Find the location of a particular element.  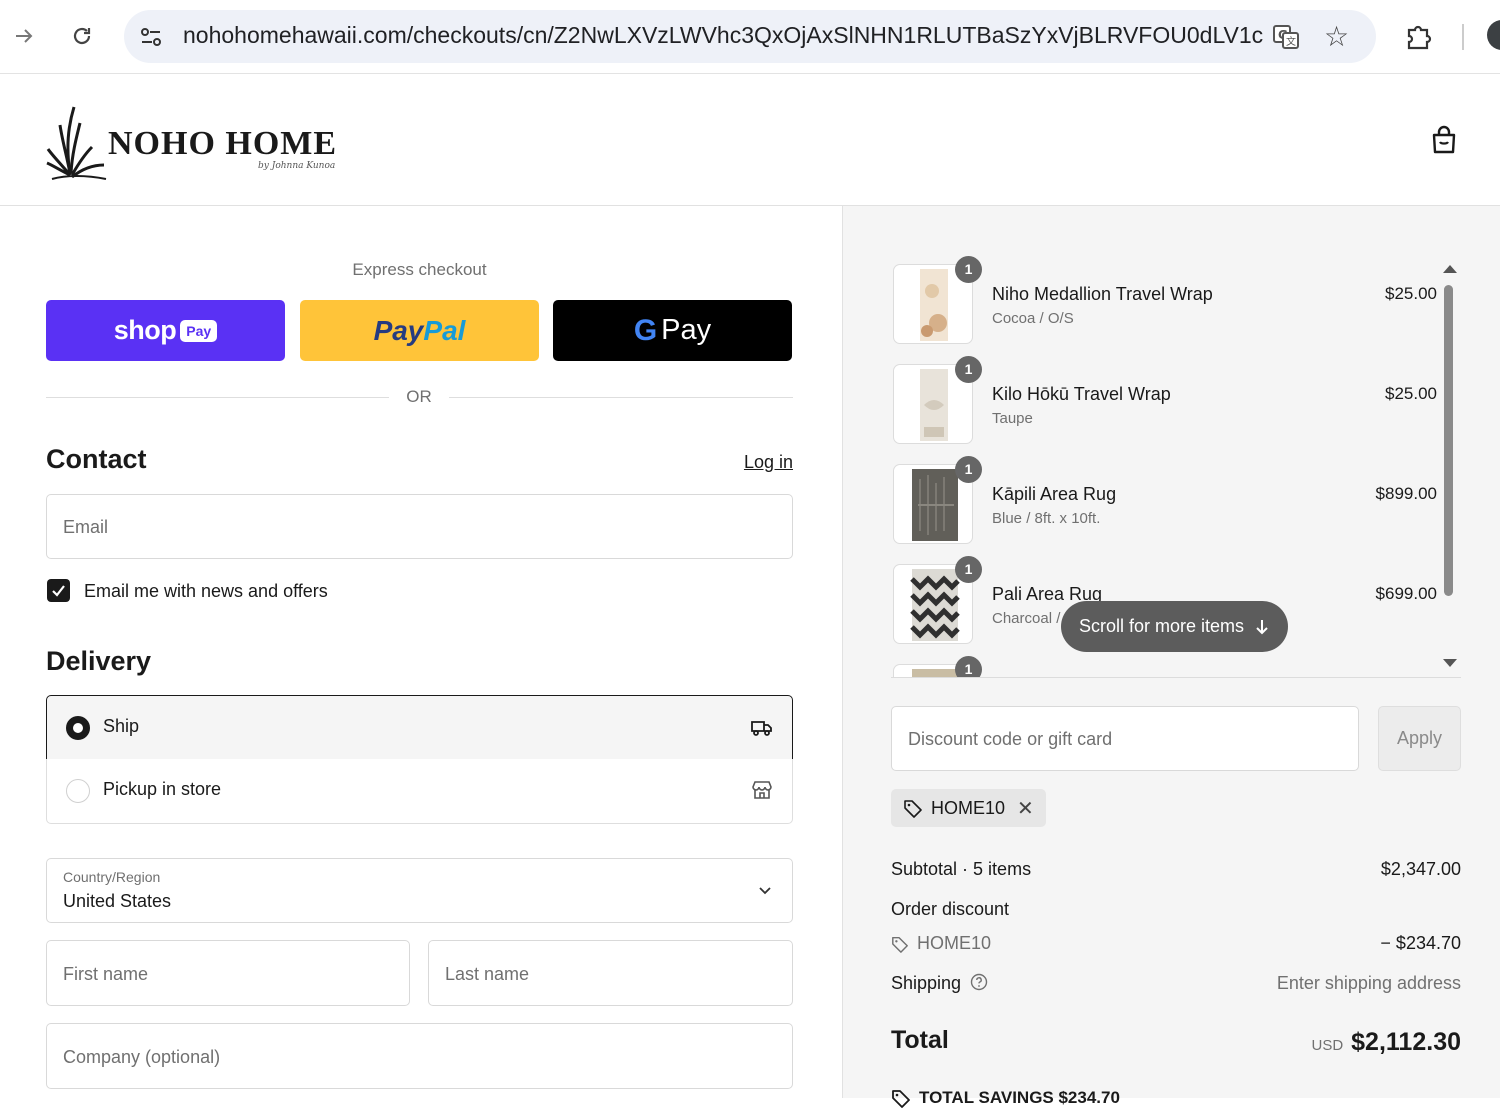

store-icon is located at coordinates (762, 790).